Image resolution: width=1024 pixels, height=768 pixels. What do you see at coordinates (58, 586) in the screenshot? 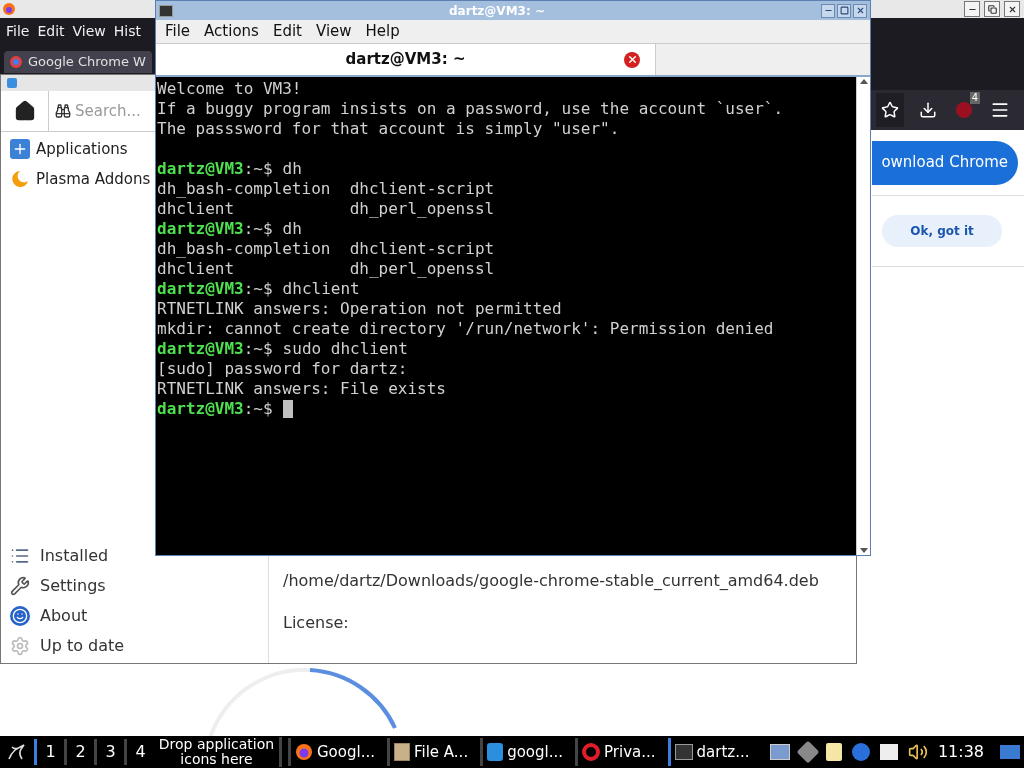
I see `sidebar-item: Settings` at bounding box center [58, 586].